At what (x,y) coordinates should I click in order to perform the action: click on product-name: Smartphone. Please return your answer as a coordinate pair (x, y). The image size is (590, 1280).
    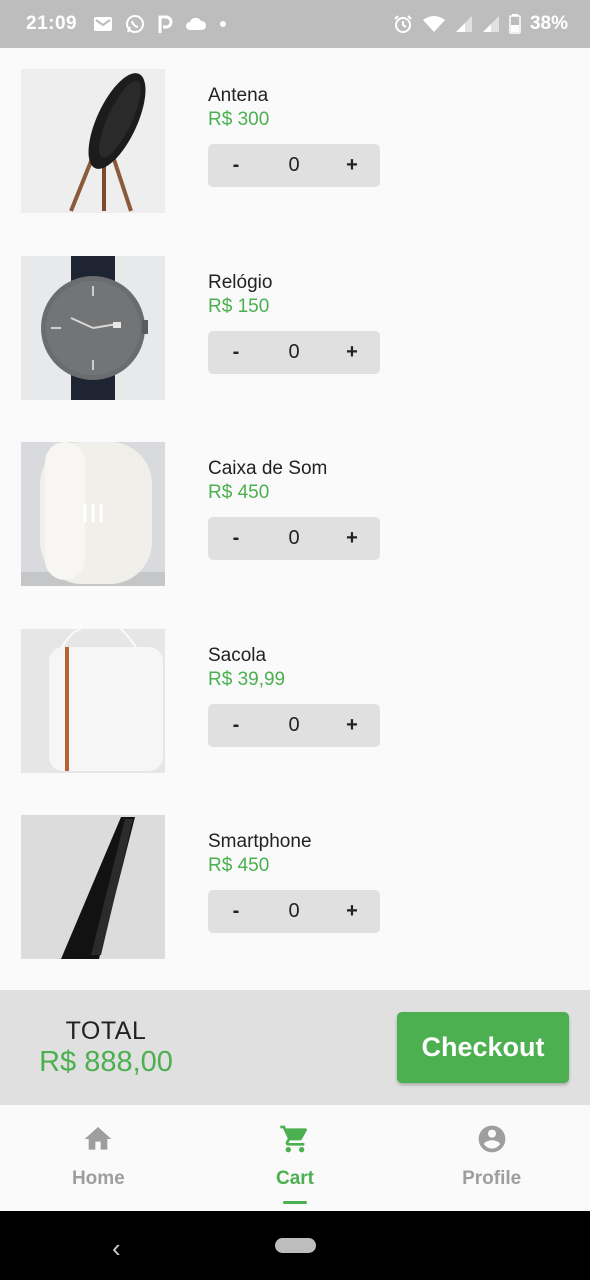
    Looking at the image, I should click on (260, 841).